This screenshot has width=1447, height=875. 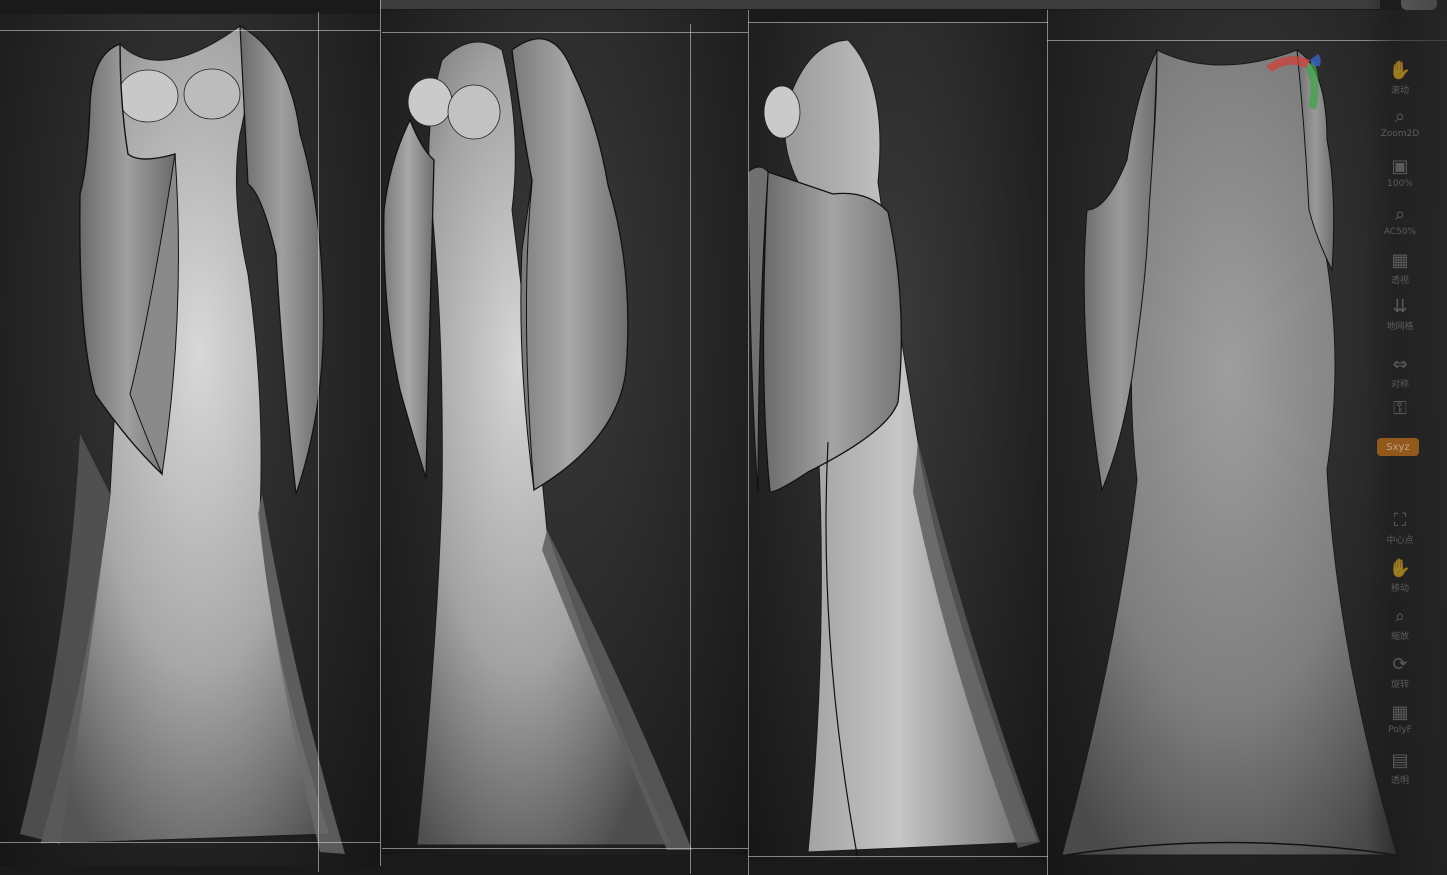 What do you see at coordinates (1400, 760) in the screenshot?
I see `transparent-icon: ▤` at bounding box center [1400, 760].